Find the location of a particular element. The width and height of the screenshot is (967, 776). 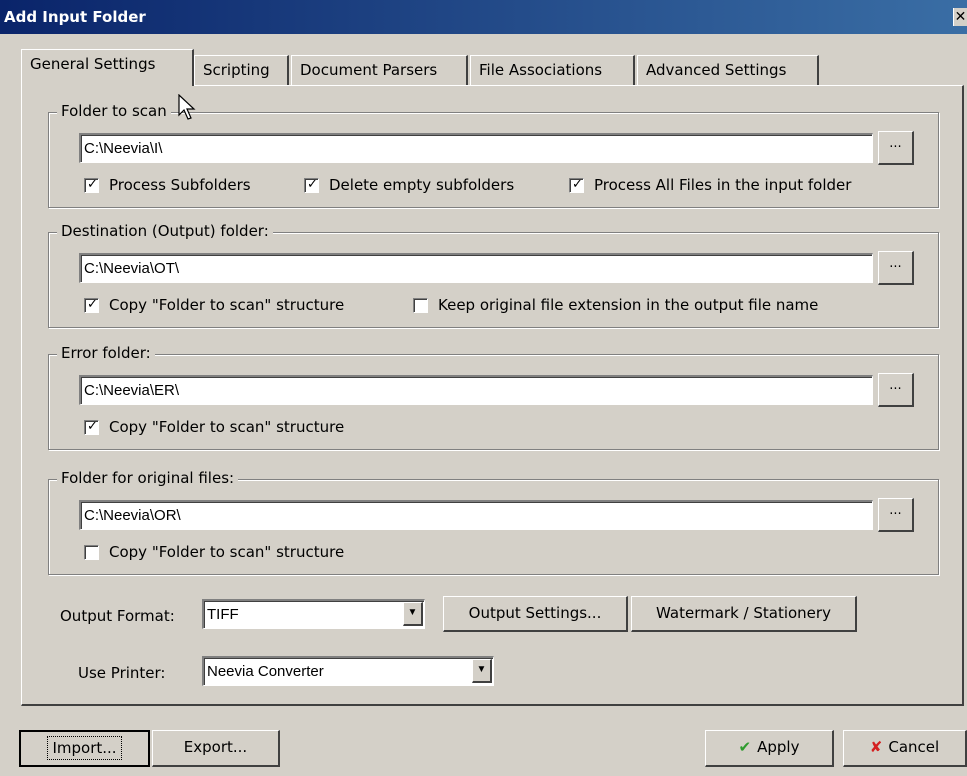

checkbox-label: Process All Files in the input folder is located at coordinates (723, 185).